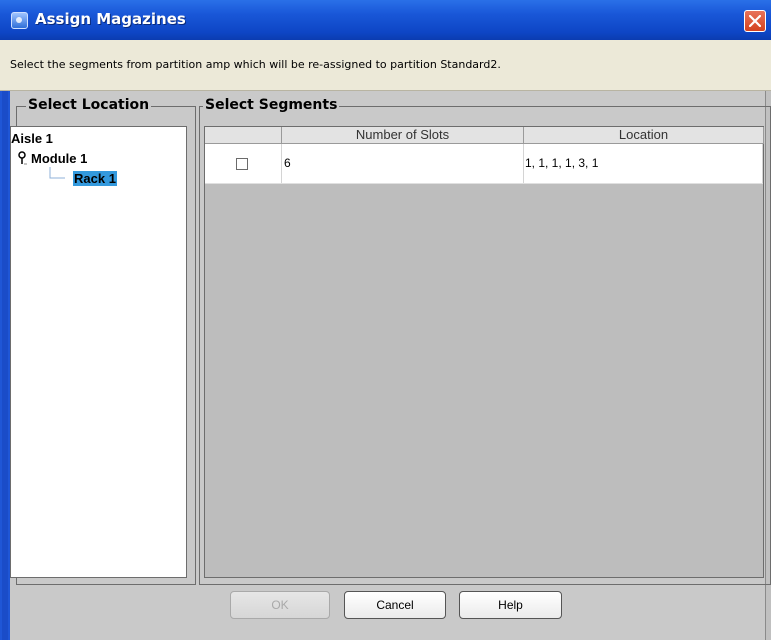 This screenshot has width=771, height=640. I want to click on select-cell, so click(243, 163).